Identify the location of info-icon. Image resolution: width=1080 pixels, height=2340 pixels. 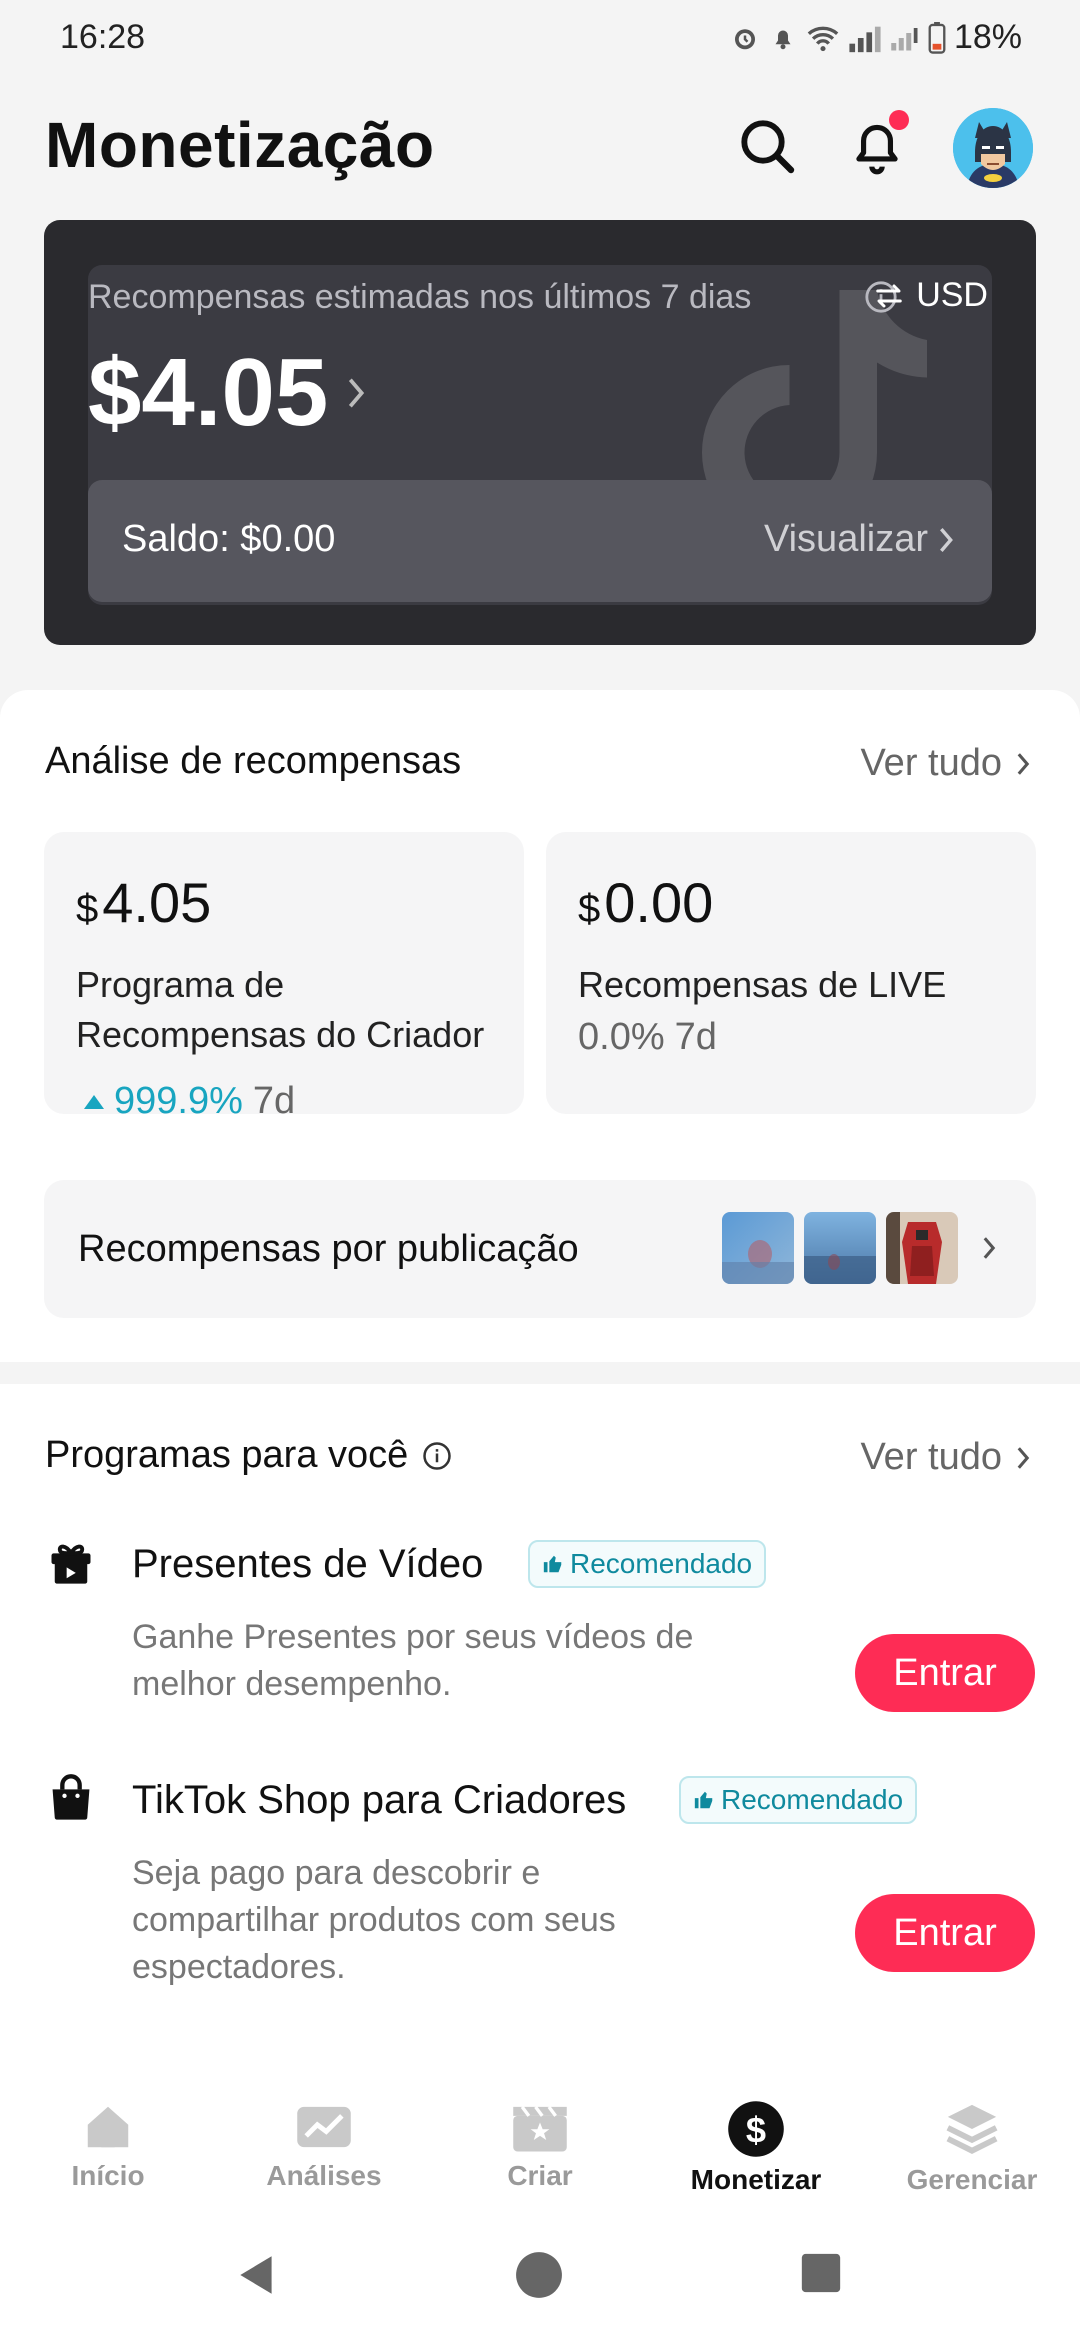
(437, 1456).